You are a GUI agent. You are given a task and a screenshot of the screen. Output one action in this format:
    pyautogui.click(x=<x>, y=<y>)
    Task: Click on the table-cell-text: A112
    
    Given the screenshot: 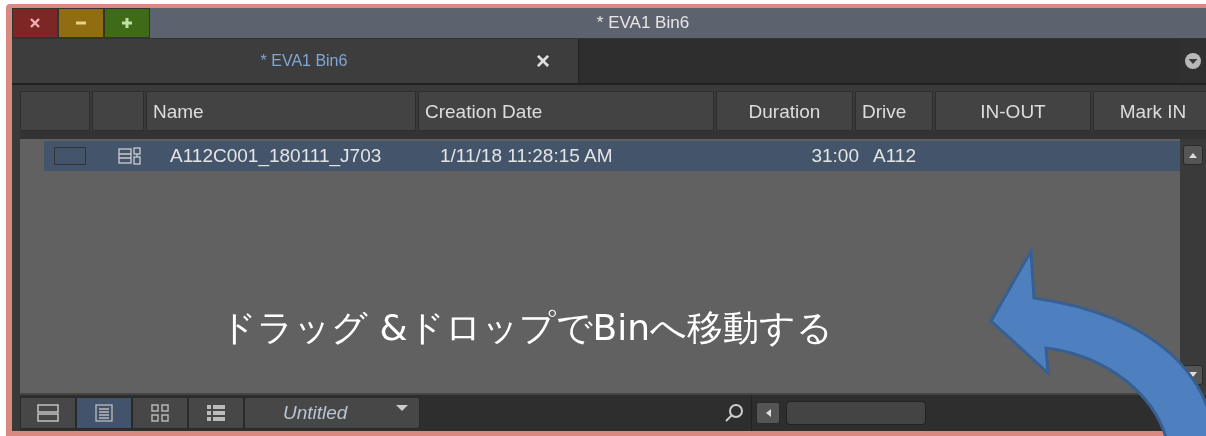 What is the action you would take?
    pyautogui.click(x=894, y=156)
    